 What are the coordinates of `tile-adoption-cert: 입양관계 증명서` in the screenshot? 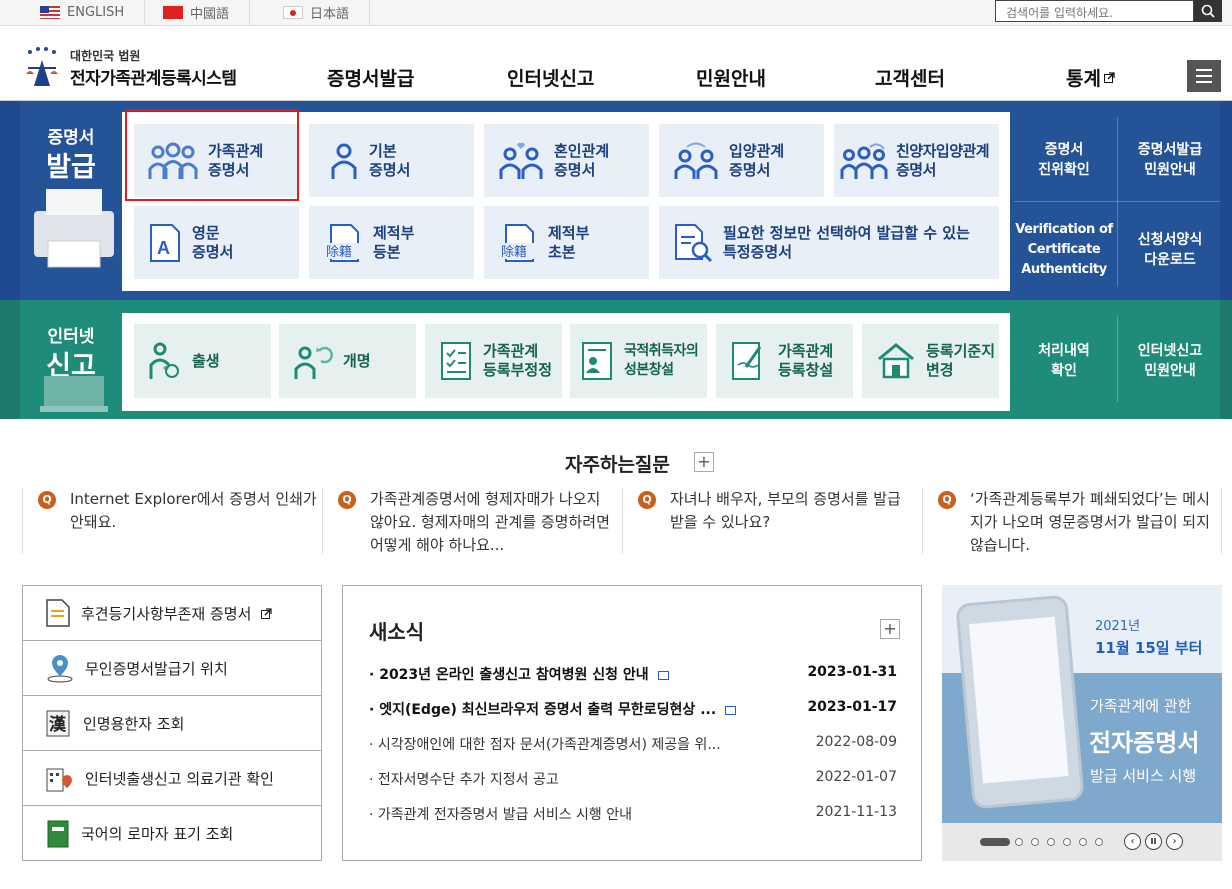 It's located at (741, 160).